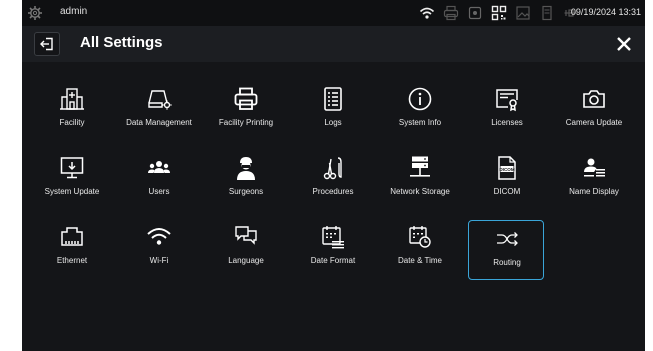  I want to click on gear-icon, so click(35, 13).